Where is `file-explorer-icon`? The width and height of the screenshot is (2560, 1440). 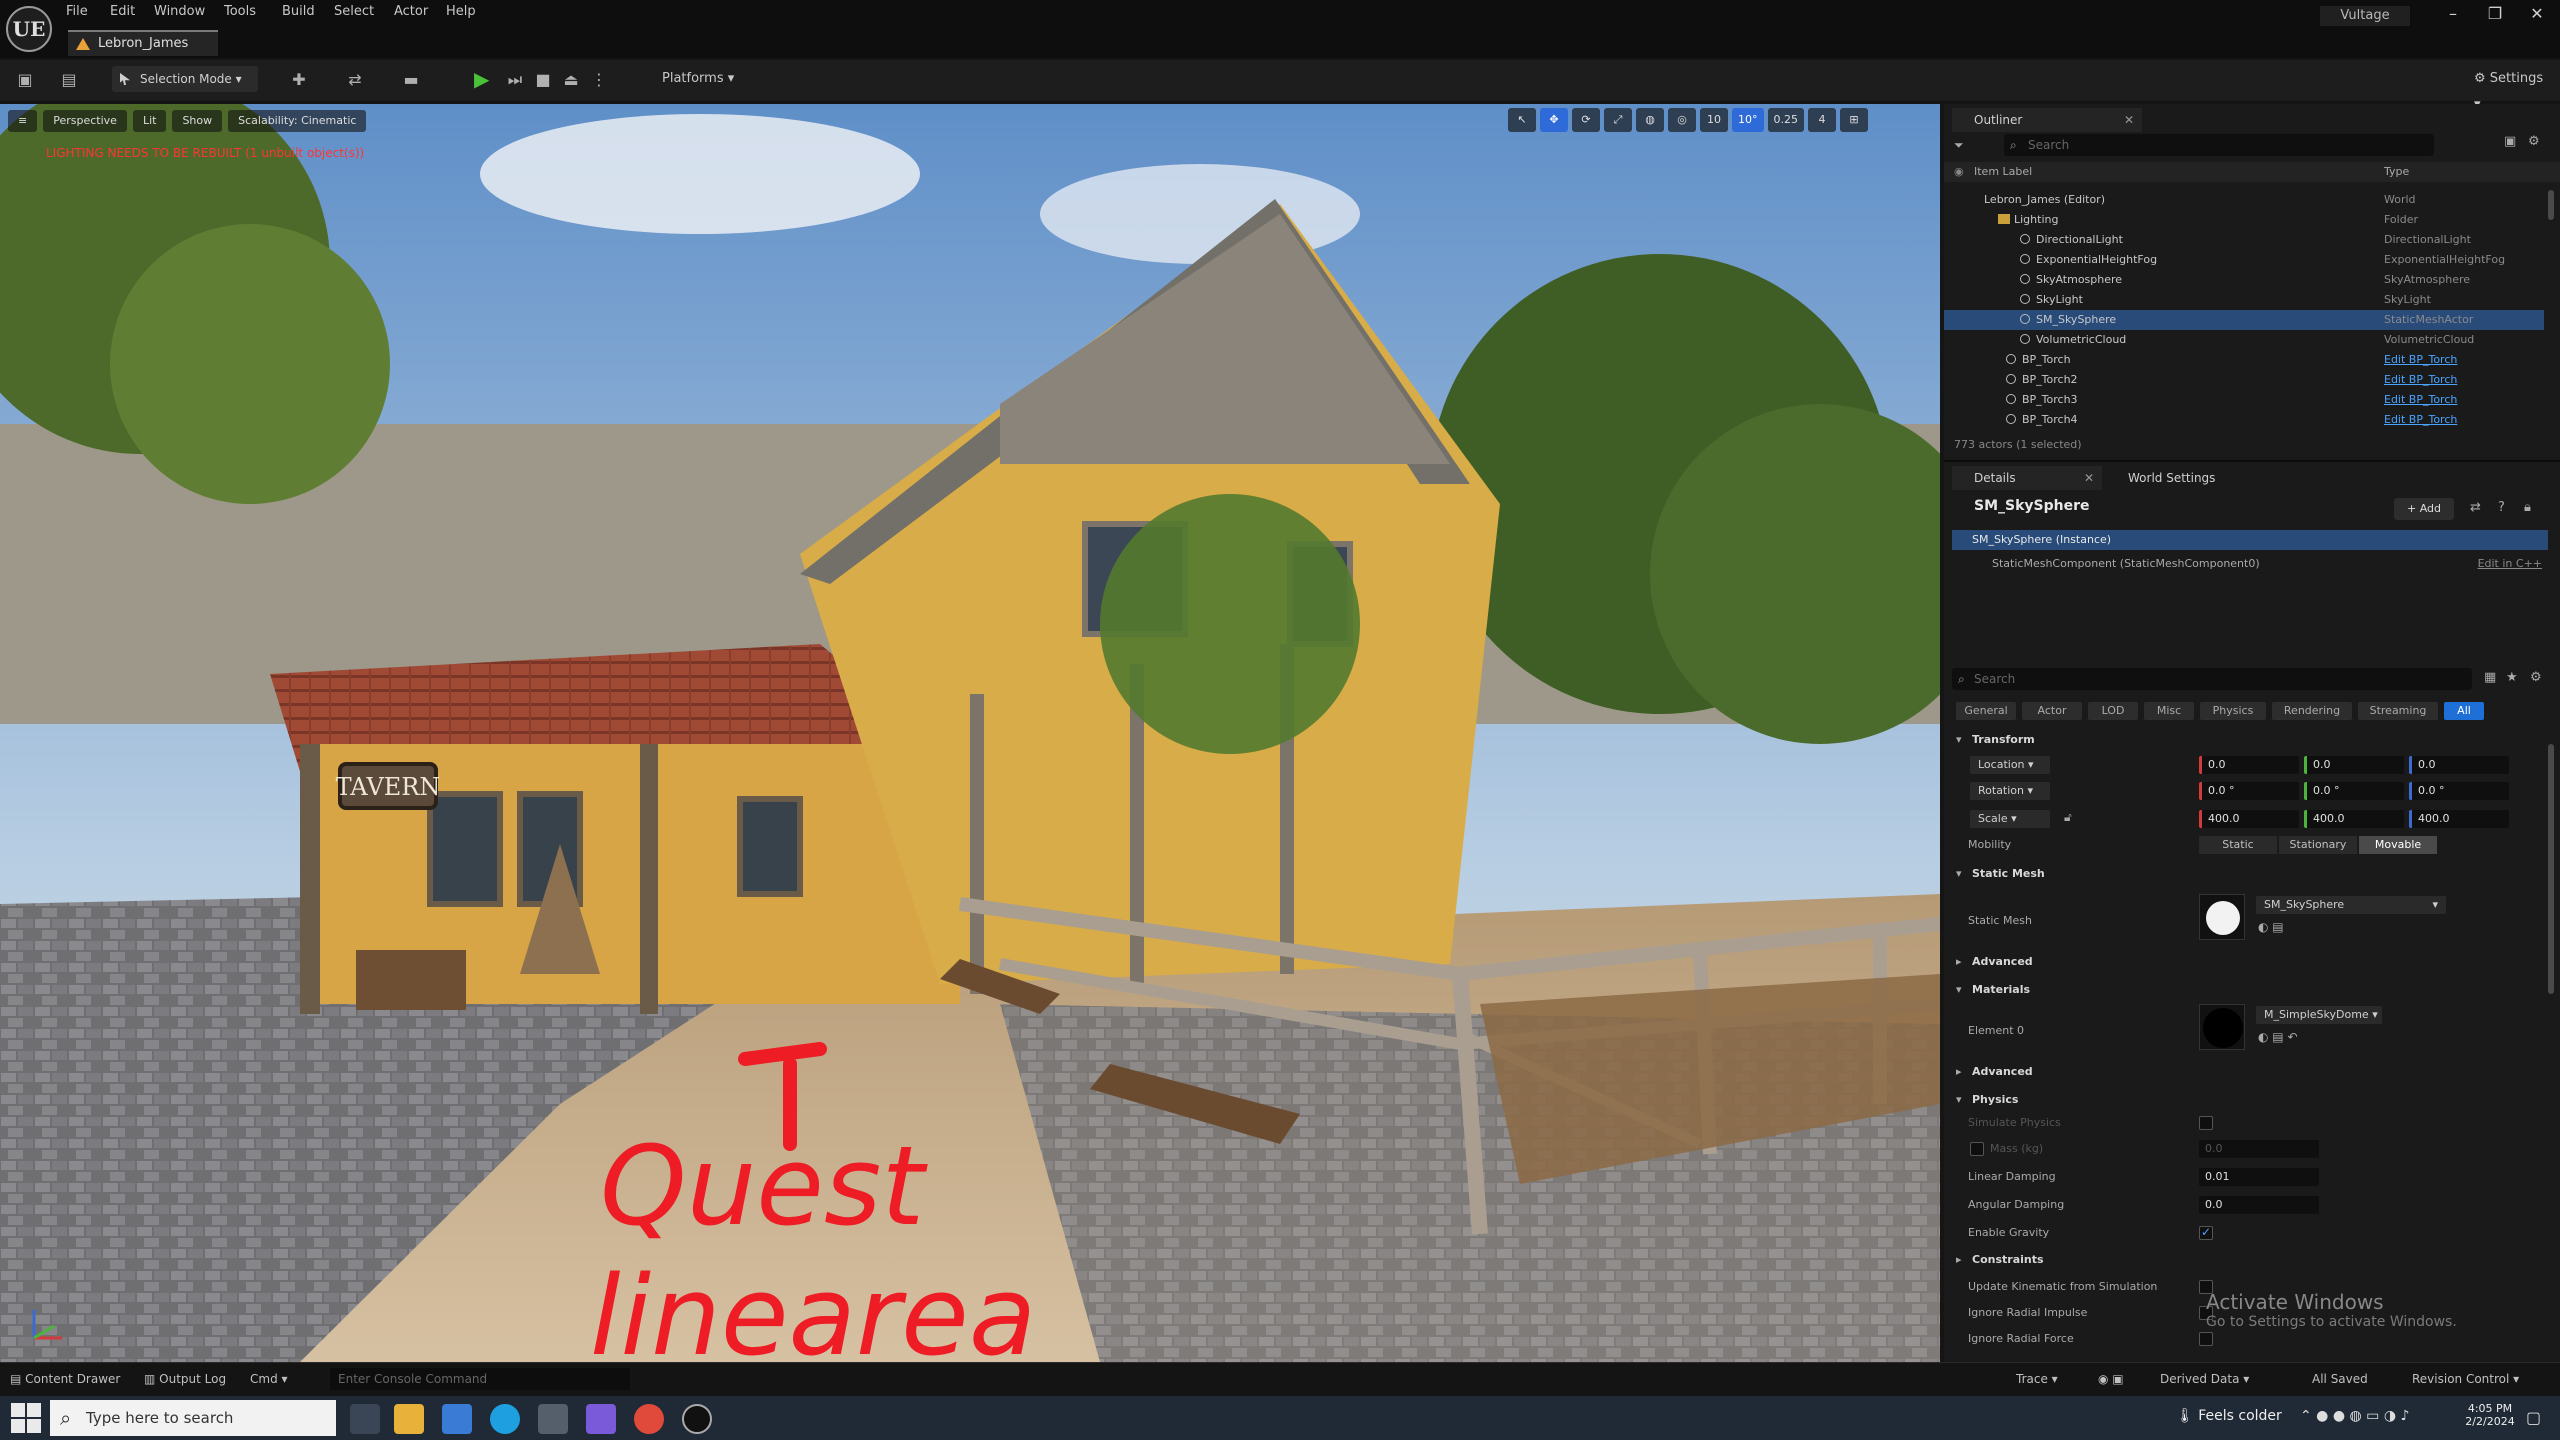 file-explorer-icon is located at coordinates (409, 1419).